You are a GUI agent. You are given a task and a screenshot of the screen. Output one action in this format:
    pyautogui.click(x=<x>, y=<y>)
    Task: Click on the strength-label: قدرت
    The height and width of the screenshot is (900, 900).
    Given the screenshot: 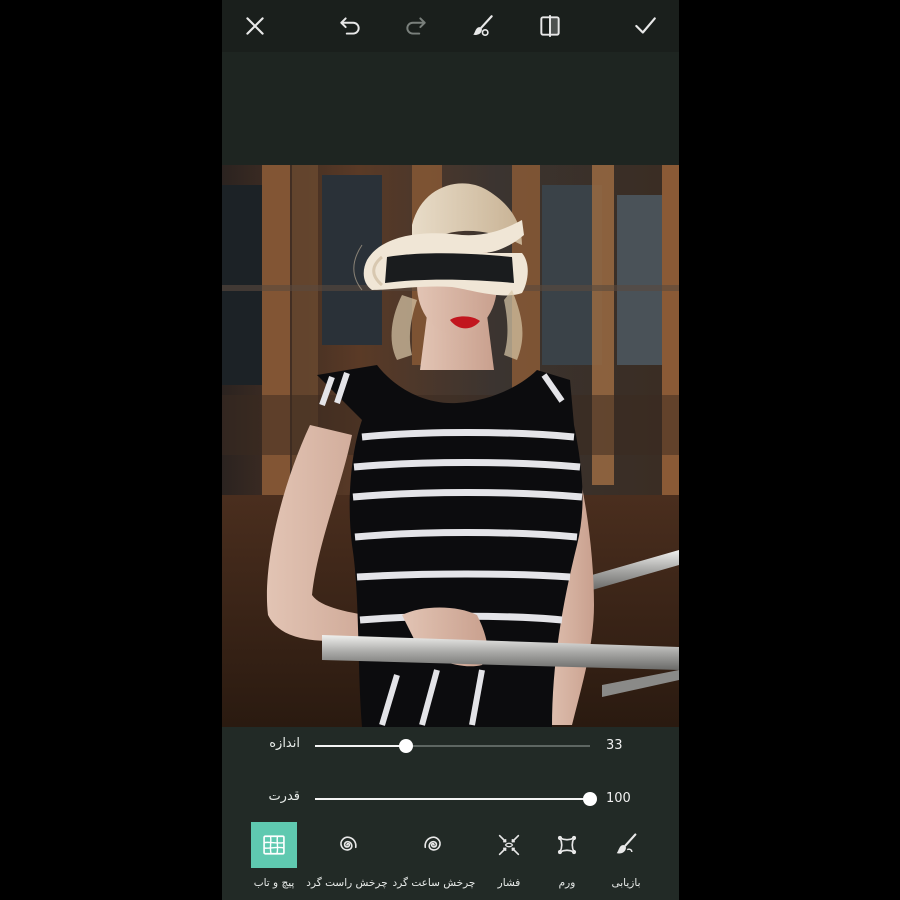 What is the action you would take?
    pyautogui.click(x=284, y=796)
    